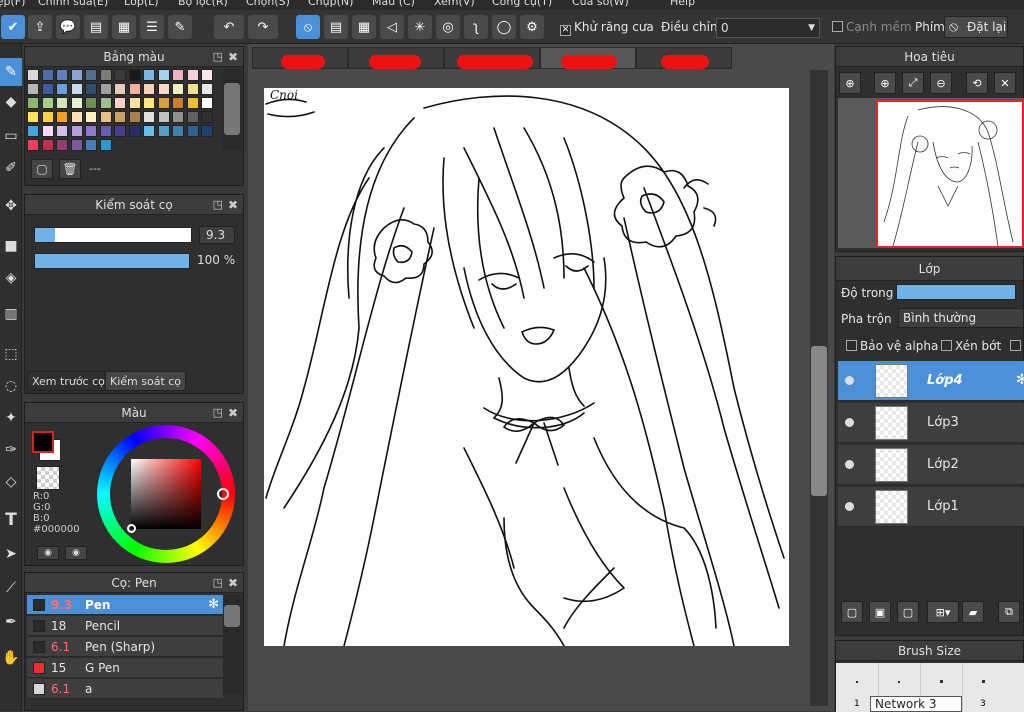  I want to click on reset-button: ⦸ Đặt lại, so click(976, 27).